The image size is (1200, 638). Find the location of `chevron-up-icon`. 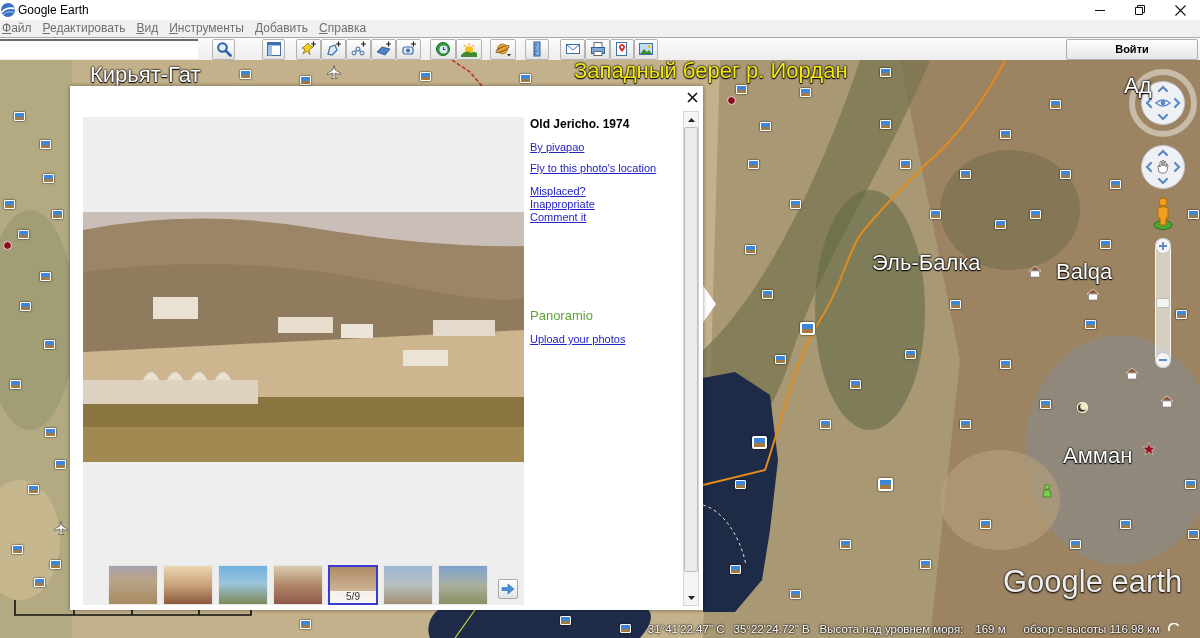

chevron-up-icon is located at coordinates (1163, 89).